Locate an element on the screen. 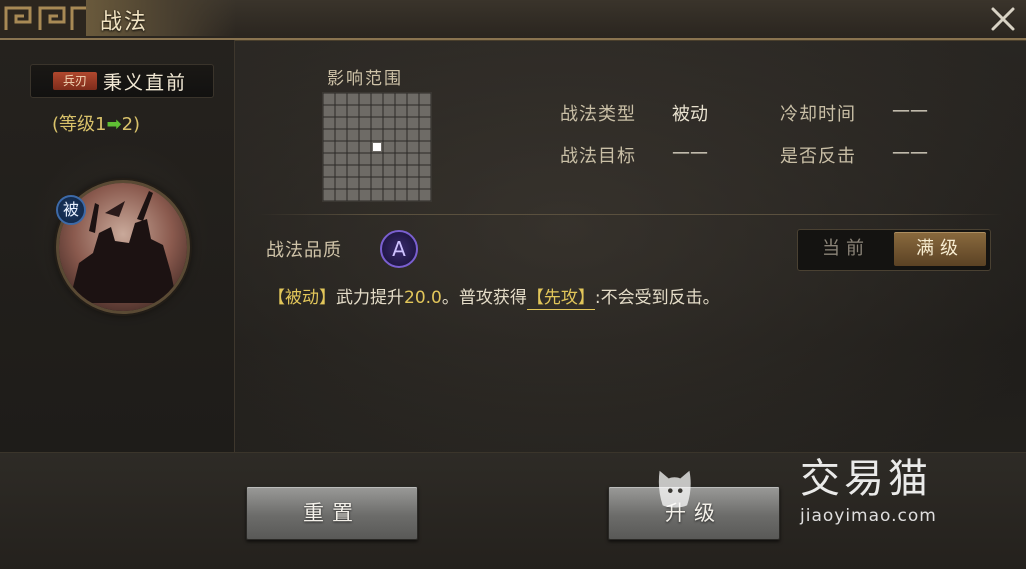 The height and width of the screenshot is (569, 1026). level-change: (等级1➡2) is located at coordinates (96, 123).